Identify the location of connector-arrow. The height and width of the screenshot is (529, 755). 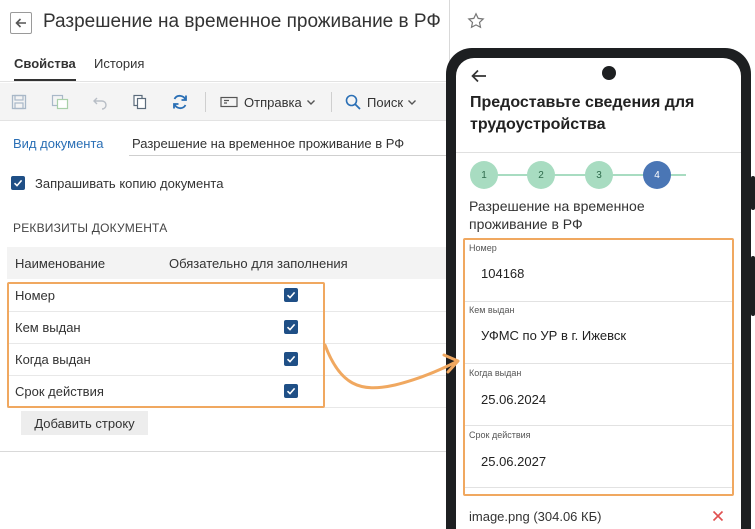
(391, 366).